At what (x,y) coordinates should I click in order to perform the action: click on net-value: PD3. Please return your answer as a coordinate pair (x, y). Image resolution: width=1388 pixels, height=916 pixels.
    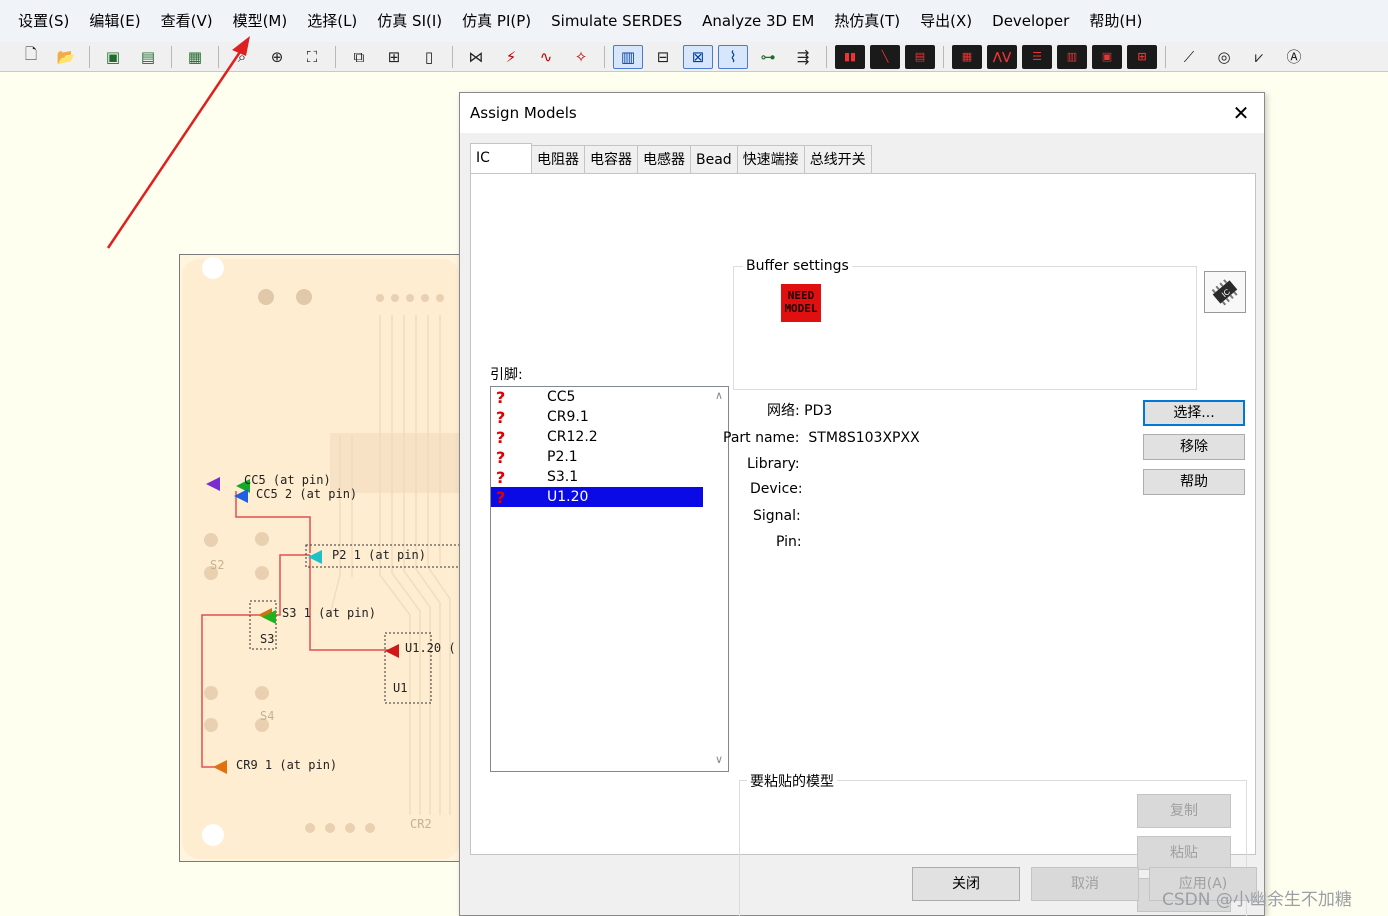
    Looking at the image, I should click on (818, 411).